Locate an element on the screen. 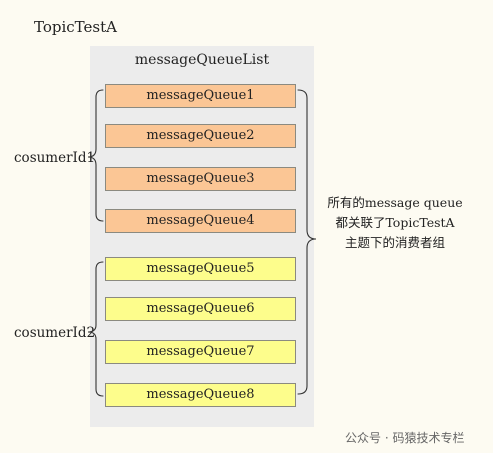  right-brace-all is located at coordinates (307, 242).